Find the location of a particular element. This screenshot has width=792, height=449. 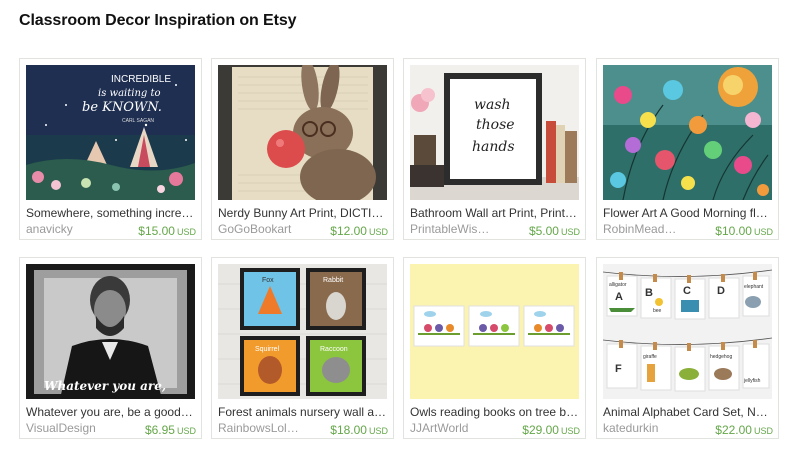

card-text-elephant: elephant is located at coordinates (754, 287).